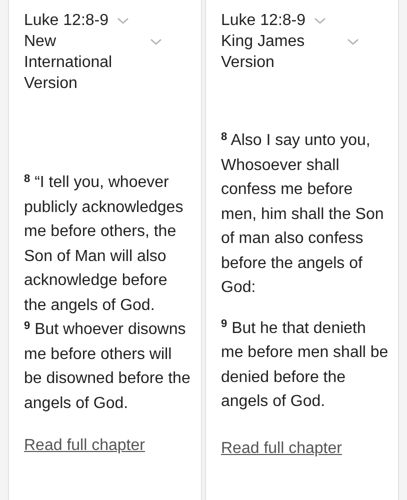 The width and height of the screenshot is (407, 500). I want to click on version-name: New International Version, so click(83, 62).